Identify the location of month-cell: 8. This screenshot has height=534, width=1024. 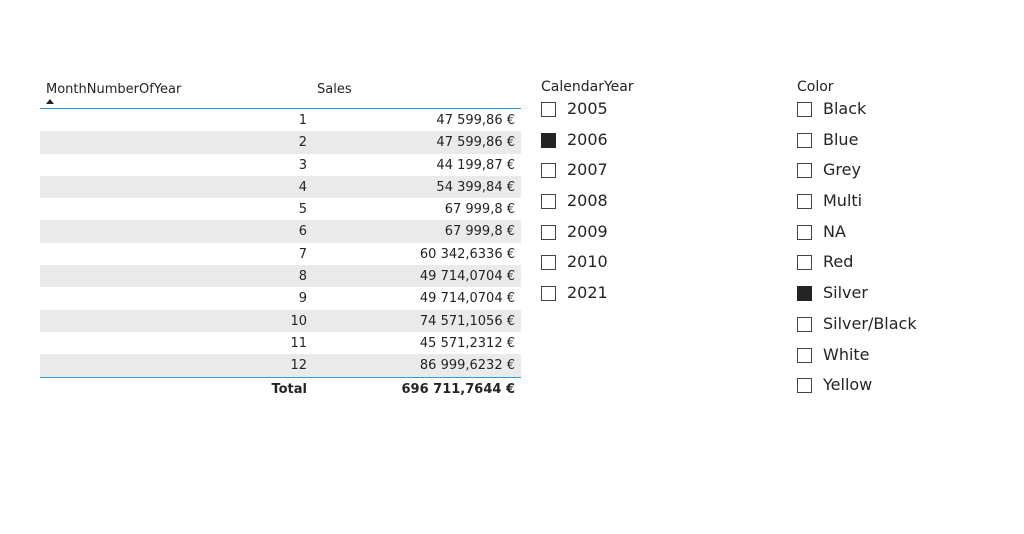
(302, 277).